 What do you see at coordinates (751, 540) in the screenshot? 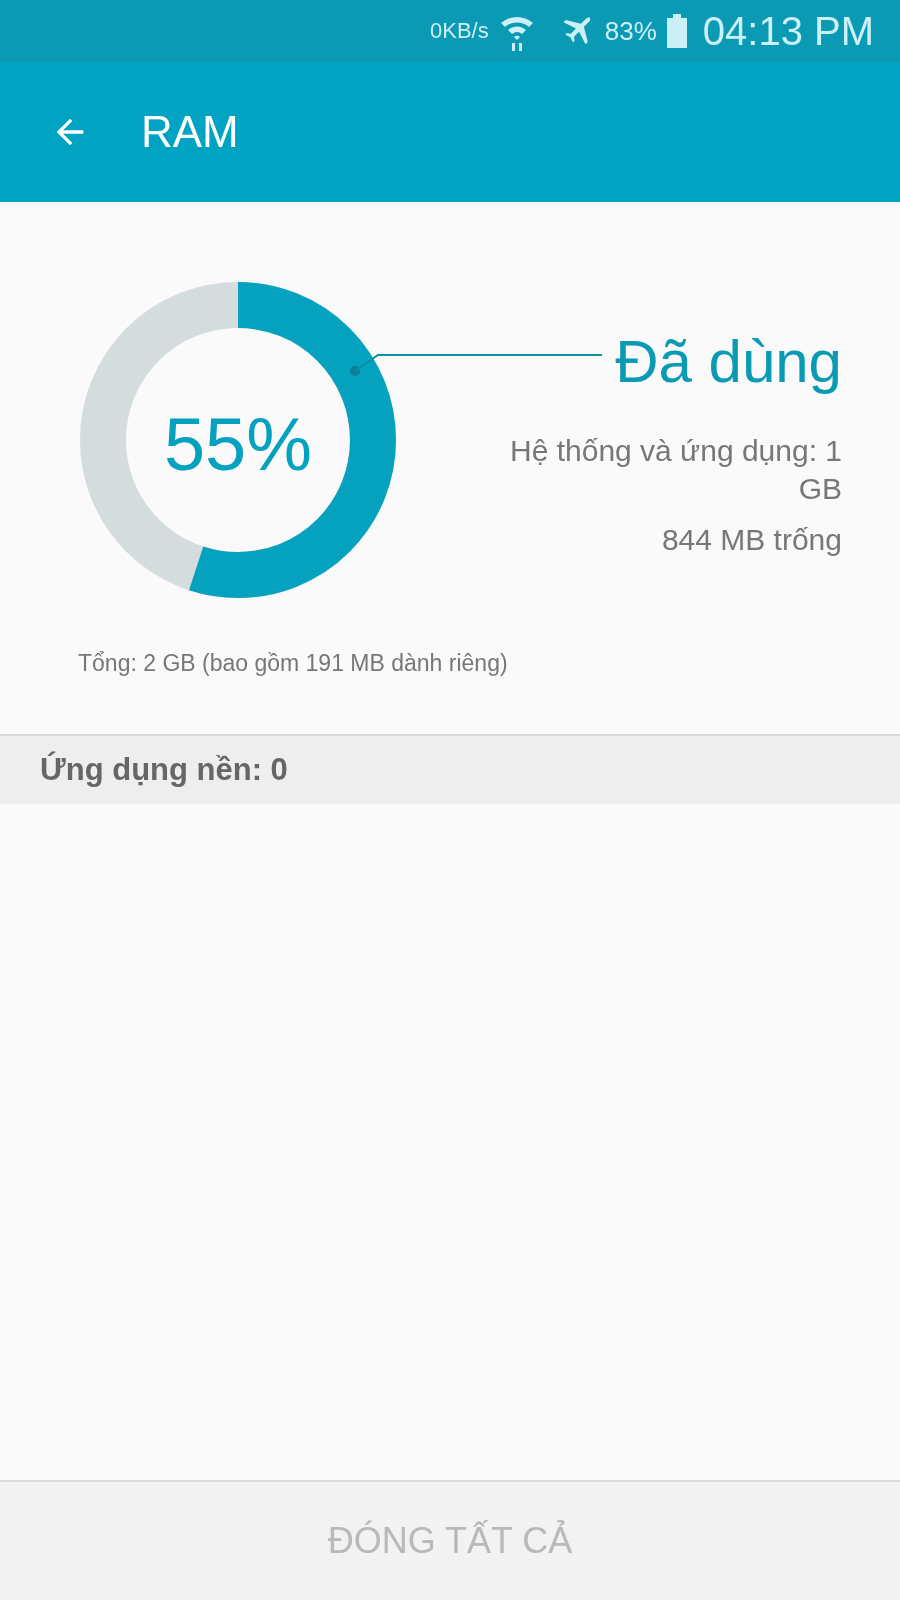
I see `free-memory: 844 MB trống` at bounding box center [751, 540].